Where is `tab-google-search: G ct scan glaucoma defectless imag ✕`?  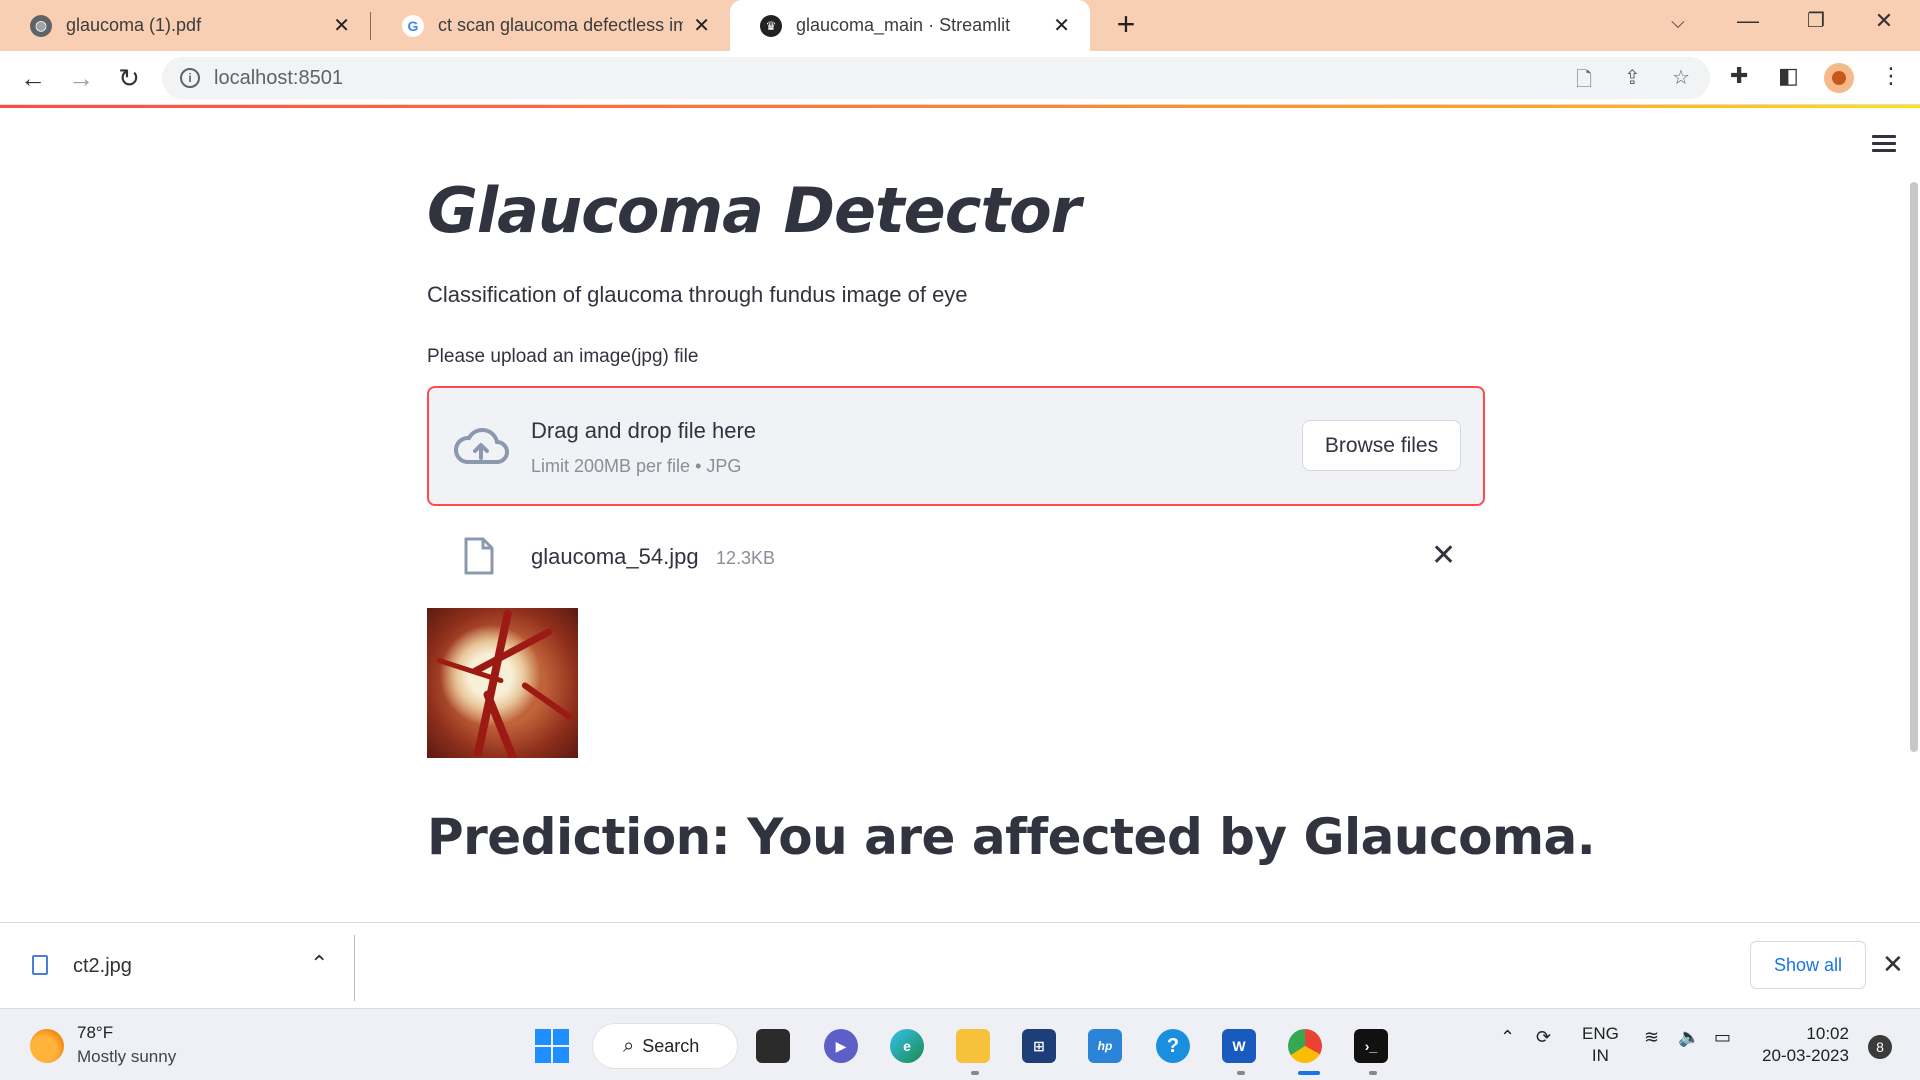
tab-google-search: G ct scan glaucoma defectless imag ✕ is located at coordinates (551, 25).